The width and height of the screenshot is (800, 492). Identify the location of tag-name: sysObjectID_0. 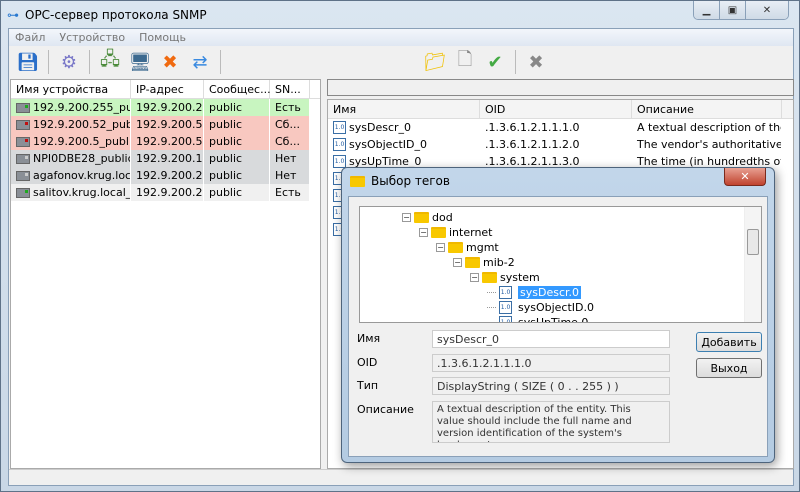
(388, 144).